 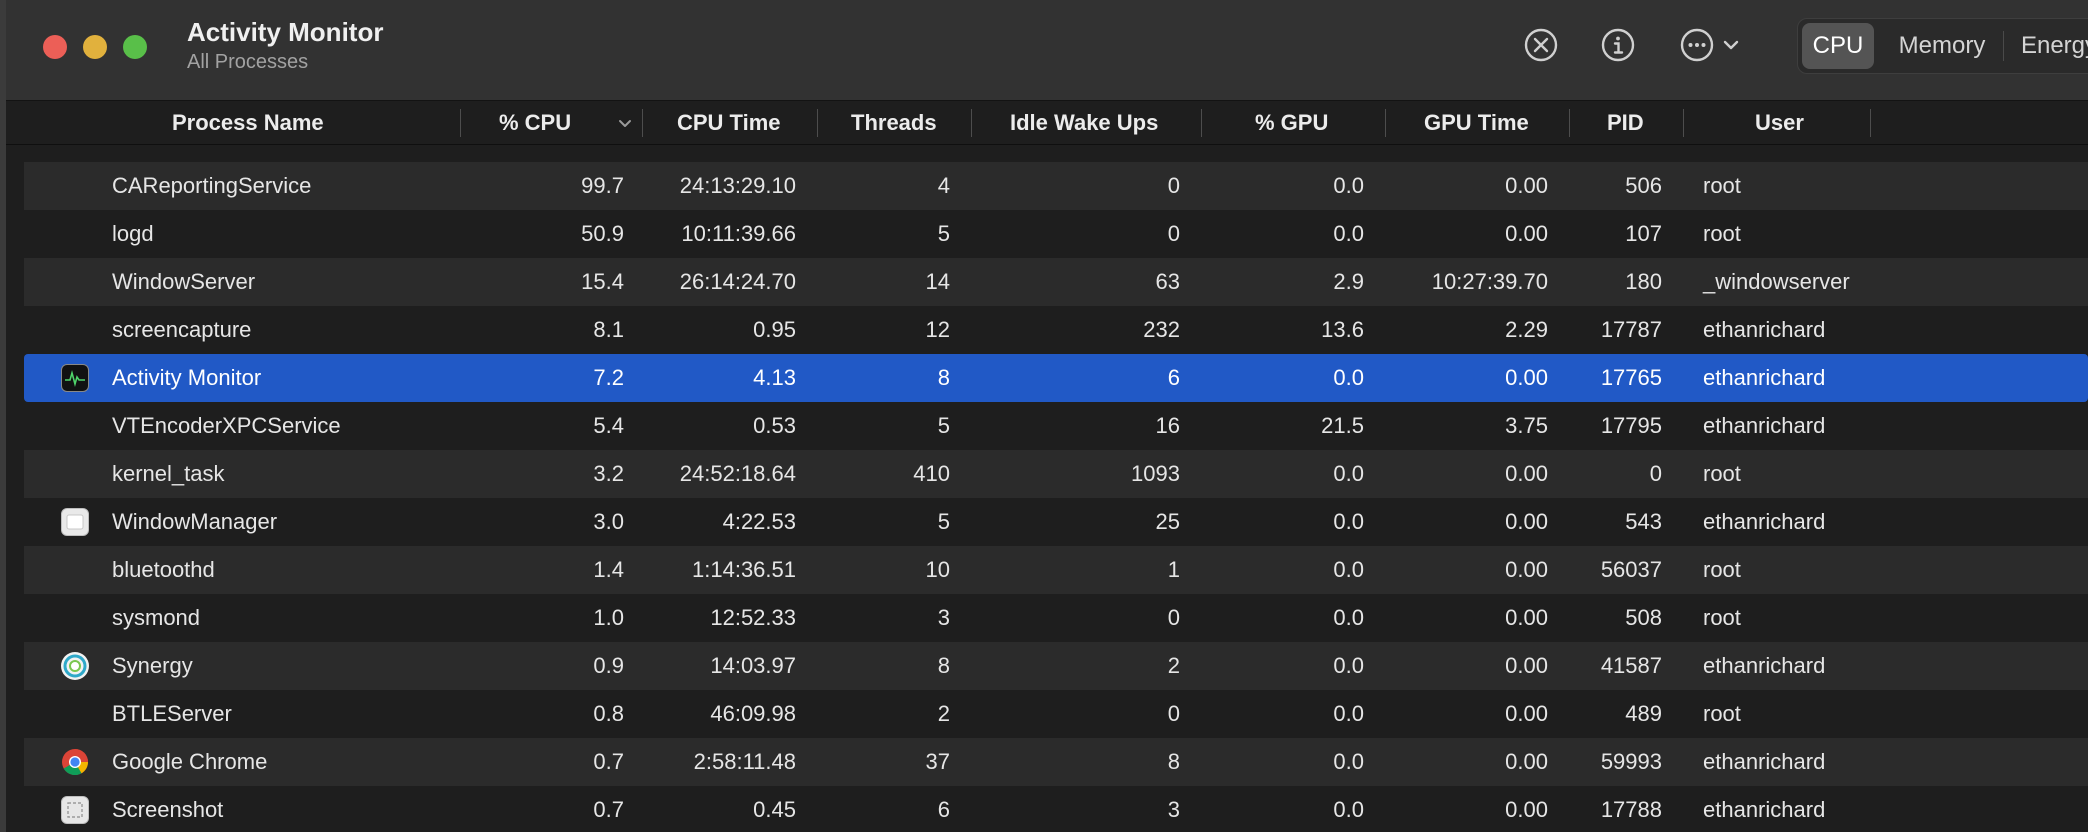 What do you see at coordinates (943, 617) in the screenshot?
I see `threads: 3` at bounding box center [943, 617].